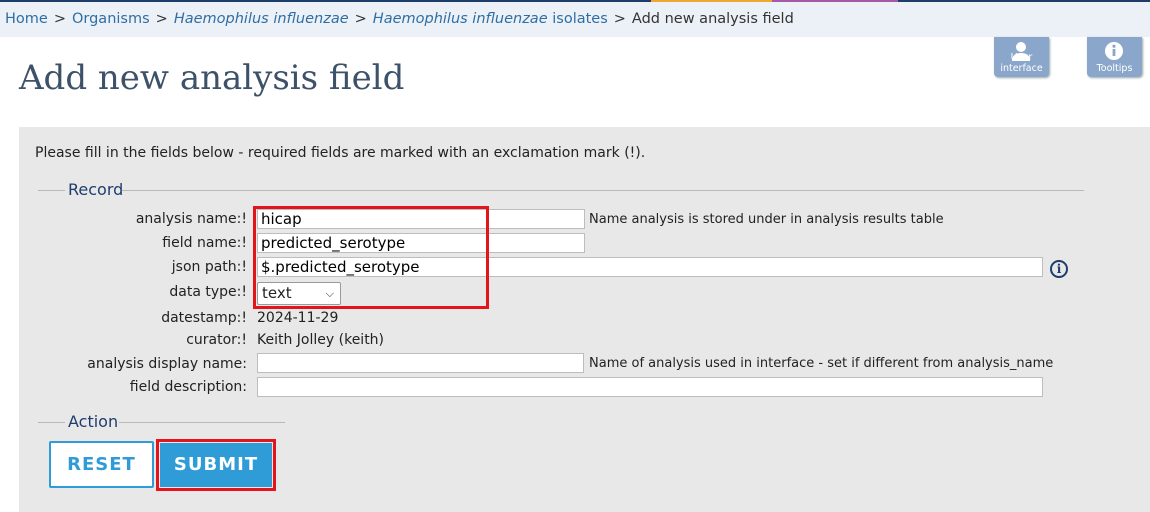  What do you see at coordinates (111, 19) in the screenshot?
I see `breadcrumb-organisms: Organisms` at bounding box center [111, 19].